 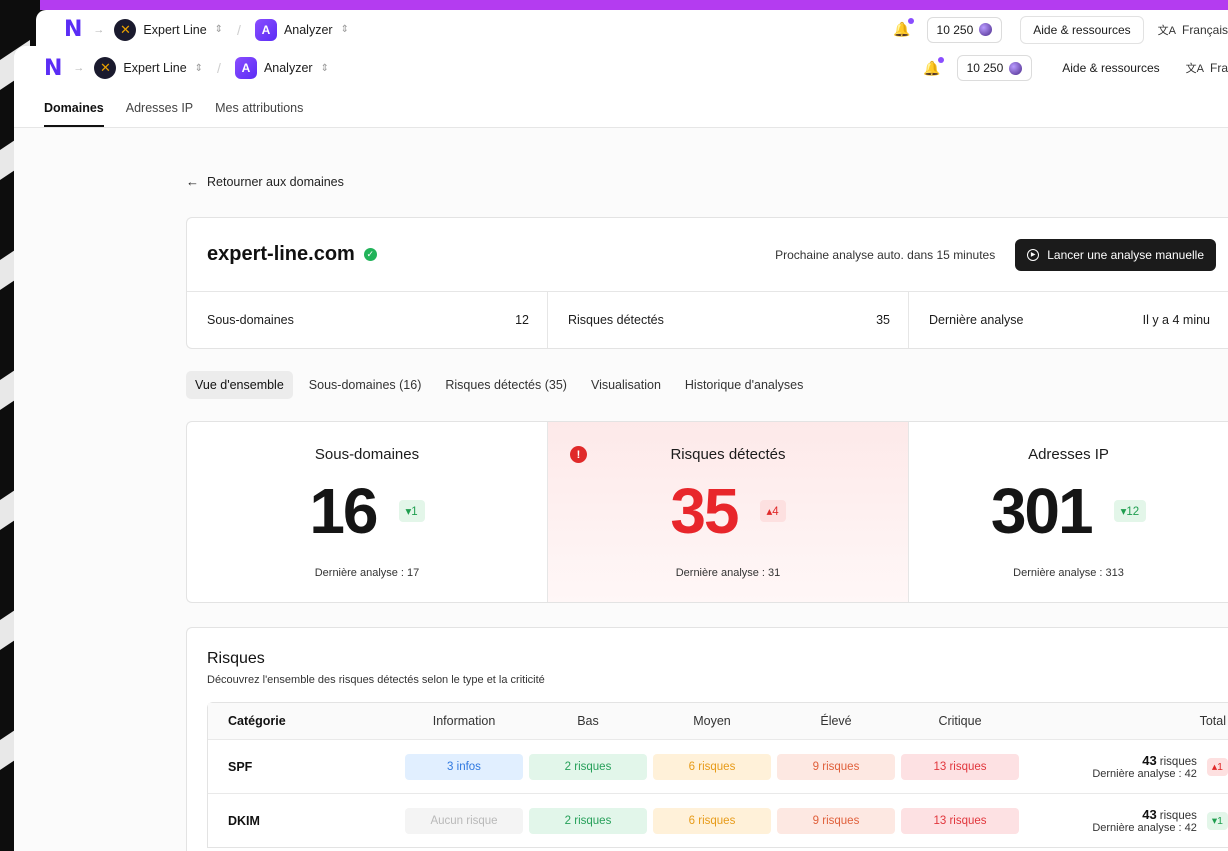 I want to click on kpi-footnote: Dernière analyse : 313, so click(x=1068, y=573).